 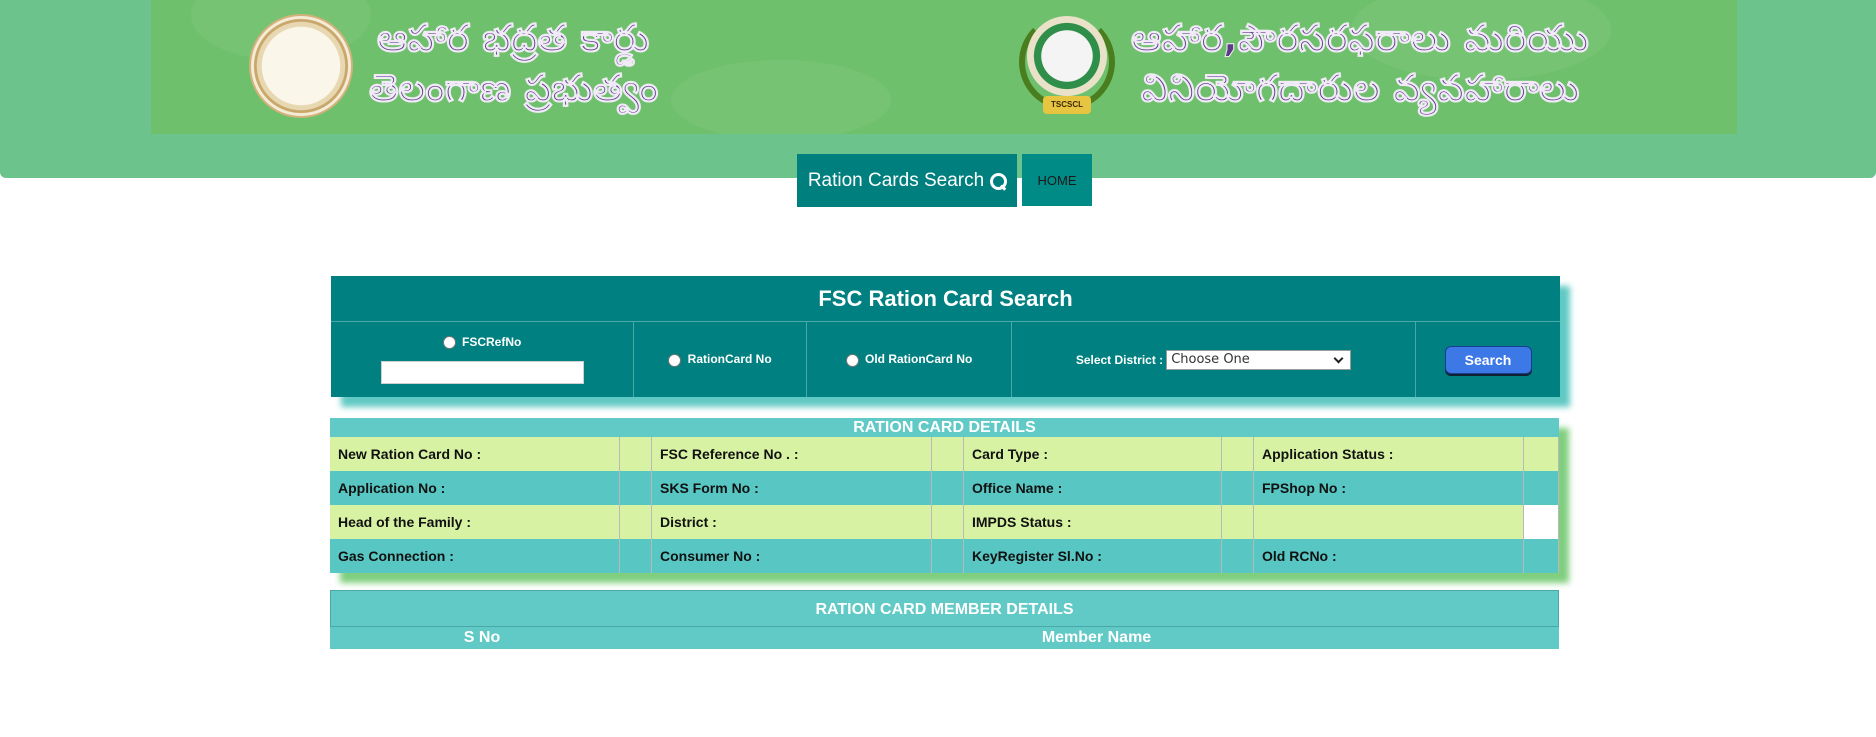 I want to click on emblem-ribbon: TSCSCL, so click(x=1067, y=105).